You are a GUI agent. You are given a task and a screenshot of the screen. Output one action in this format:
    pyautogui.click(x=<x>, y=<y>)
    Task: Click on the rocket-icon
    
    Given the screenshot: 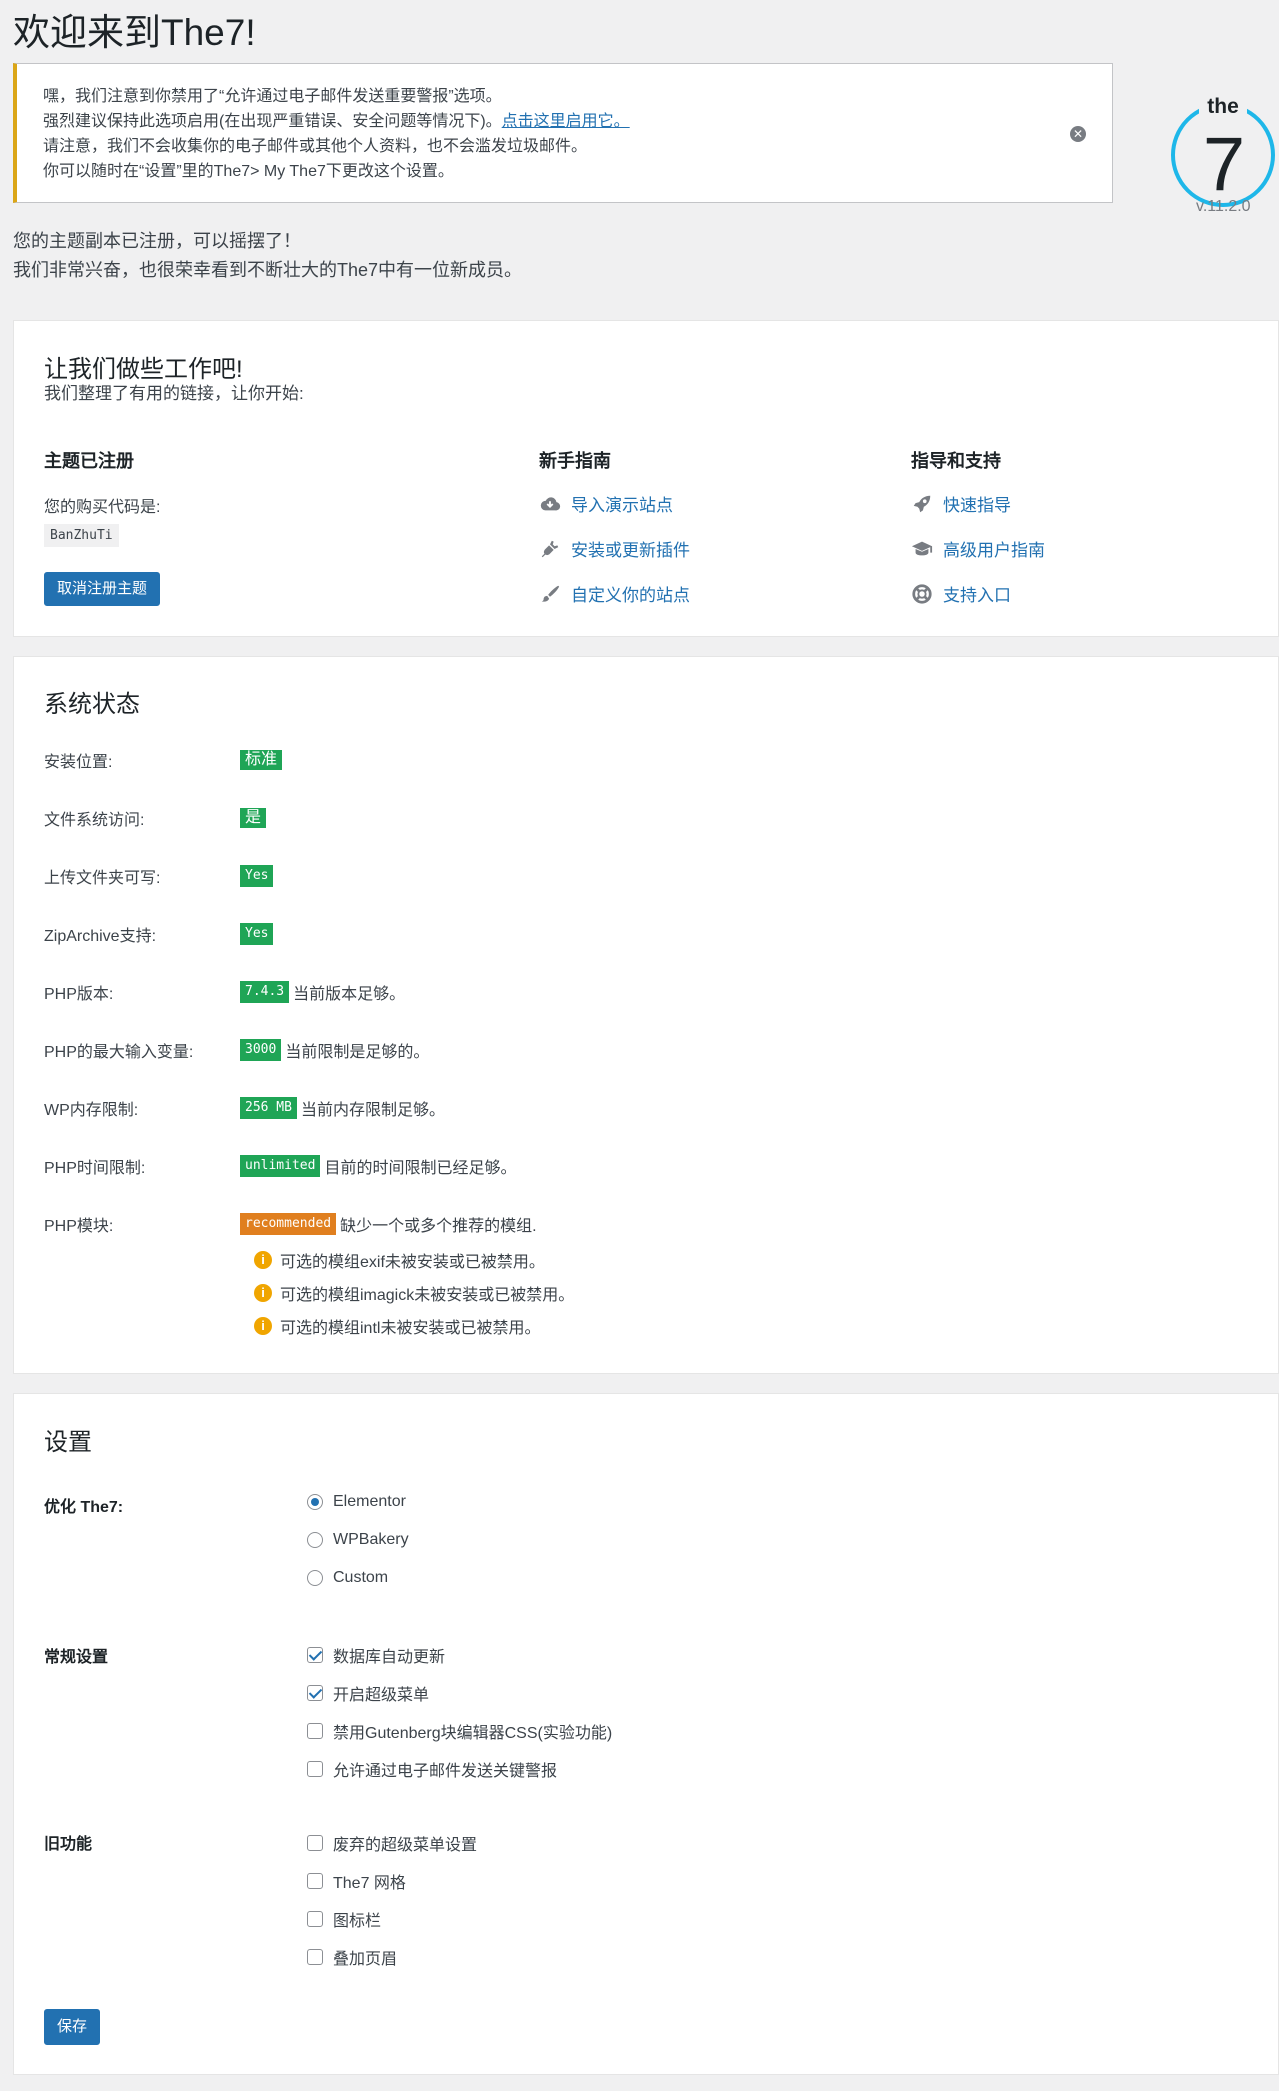 What is the action you would take?
    pyautogui.click(x=922, y=503)
    